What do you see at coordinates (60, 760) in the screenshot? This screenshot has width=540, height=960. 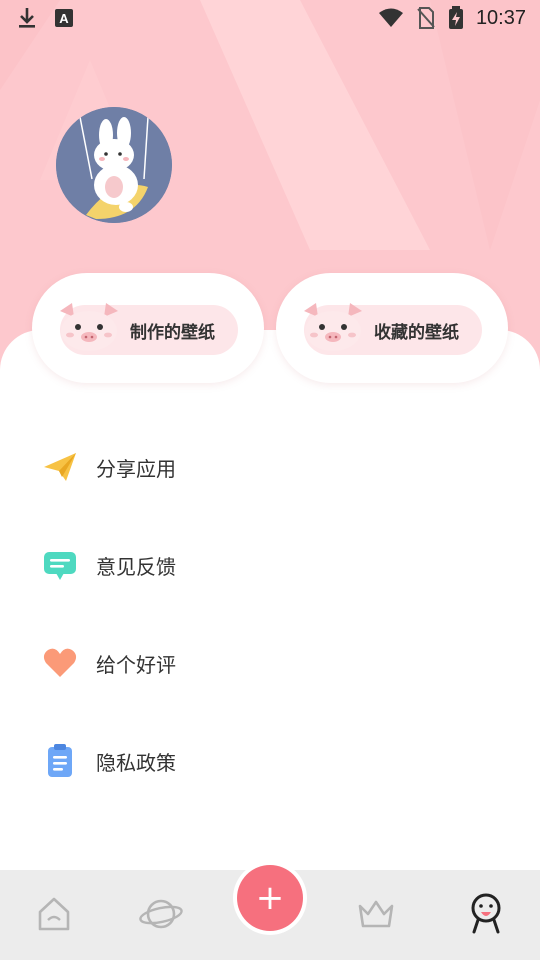 I see `clipboard-icon` at bounding box center [60, 760].